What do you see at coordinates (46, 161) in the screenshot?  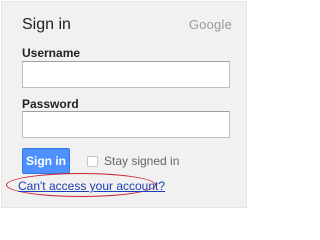 I see `signin-button: Sign in` at bounding box center [46, 161].